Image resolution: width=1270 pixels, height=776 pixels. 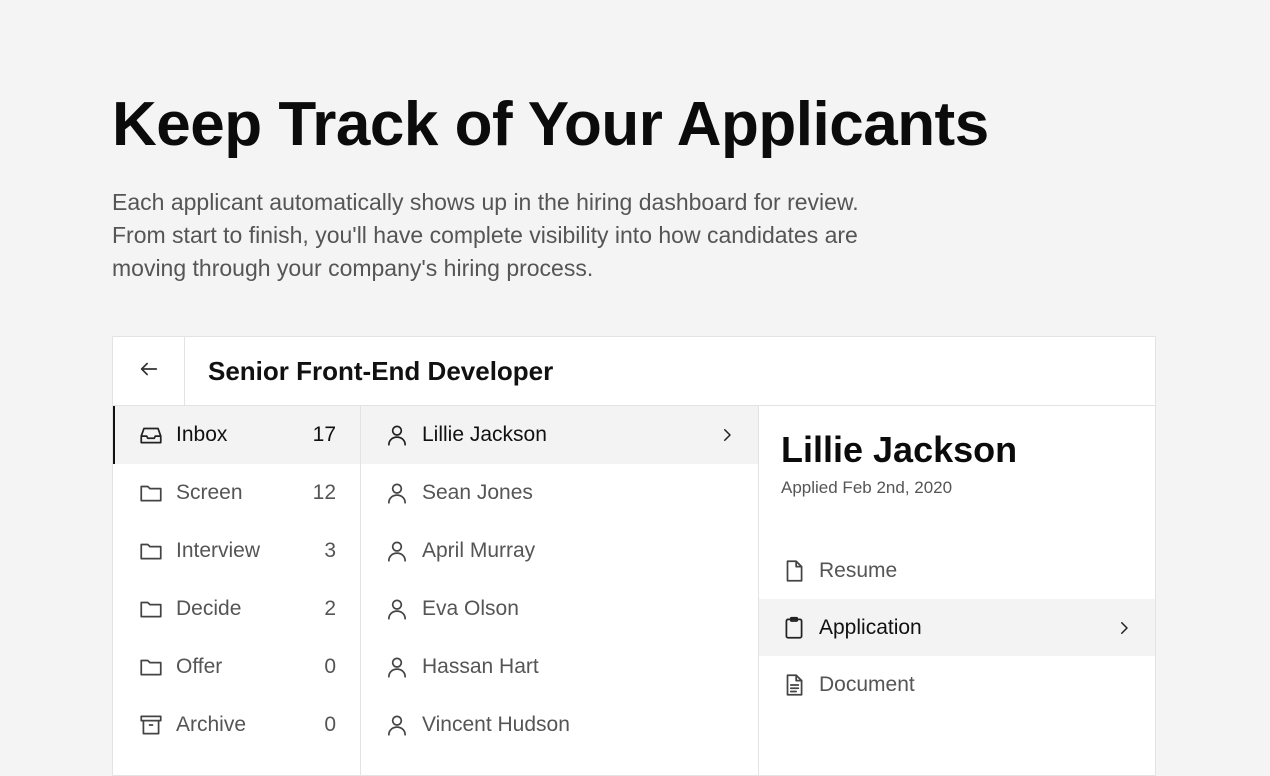 What do you see at coordinates (957, 627) in the screenshot?
I see `detail-item-application: Application` at bounding box center [957, 627].